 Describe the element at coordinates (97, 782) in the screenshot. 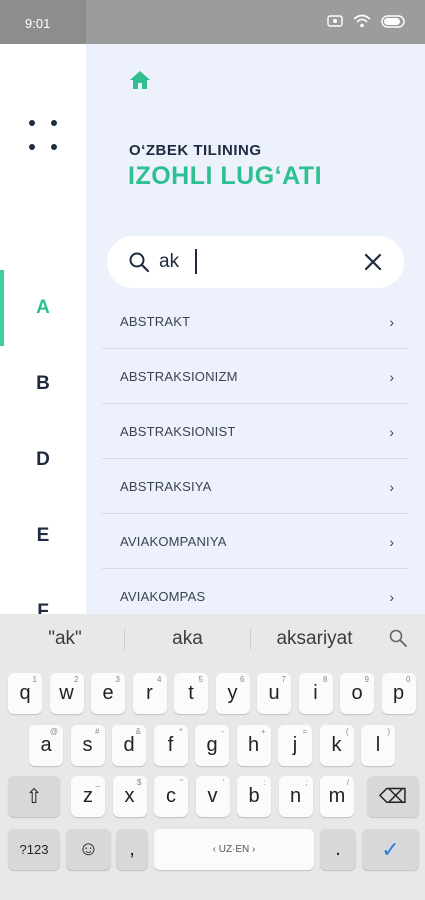

I see `key-hint: _` at that location.